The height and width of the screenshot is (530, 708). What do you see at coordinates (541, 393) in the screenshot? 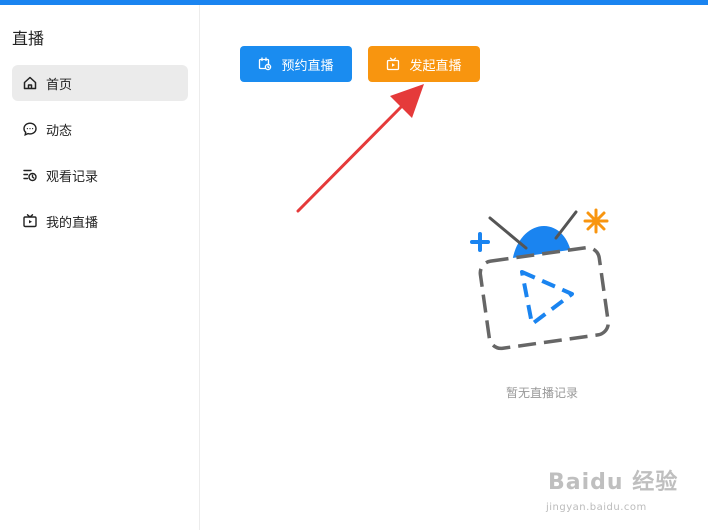
I see `empty-state-text: 暂无直播记录` at bounding box center [541, 393].